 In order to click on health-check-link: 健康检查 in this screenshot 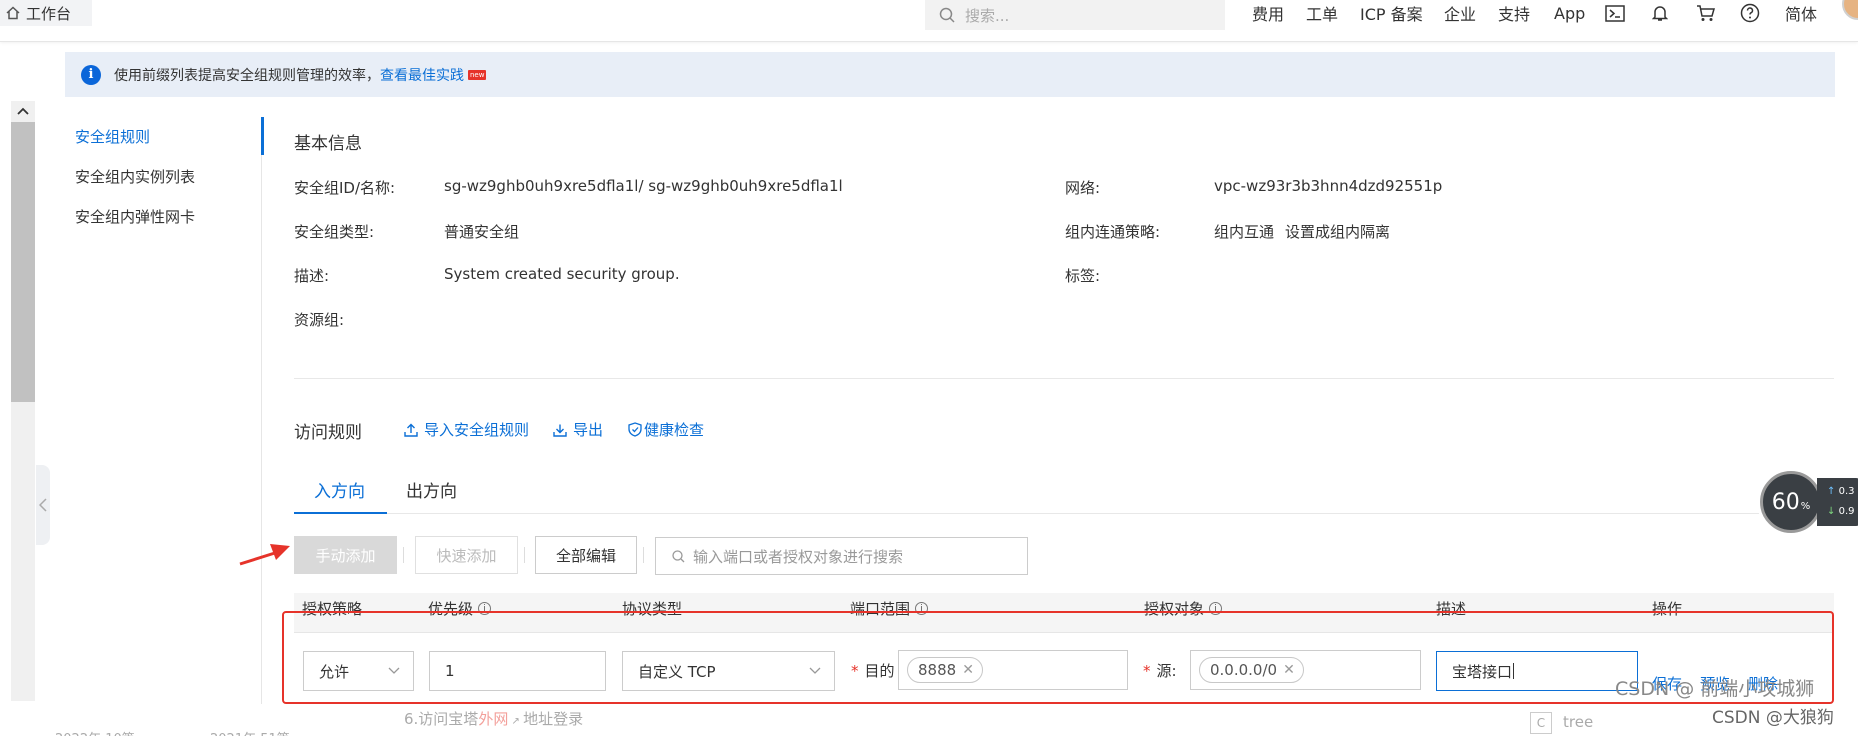, I will do `click(666, 429)`.